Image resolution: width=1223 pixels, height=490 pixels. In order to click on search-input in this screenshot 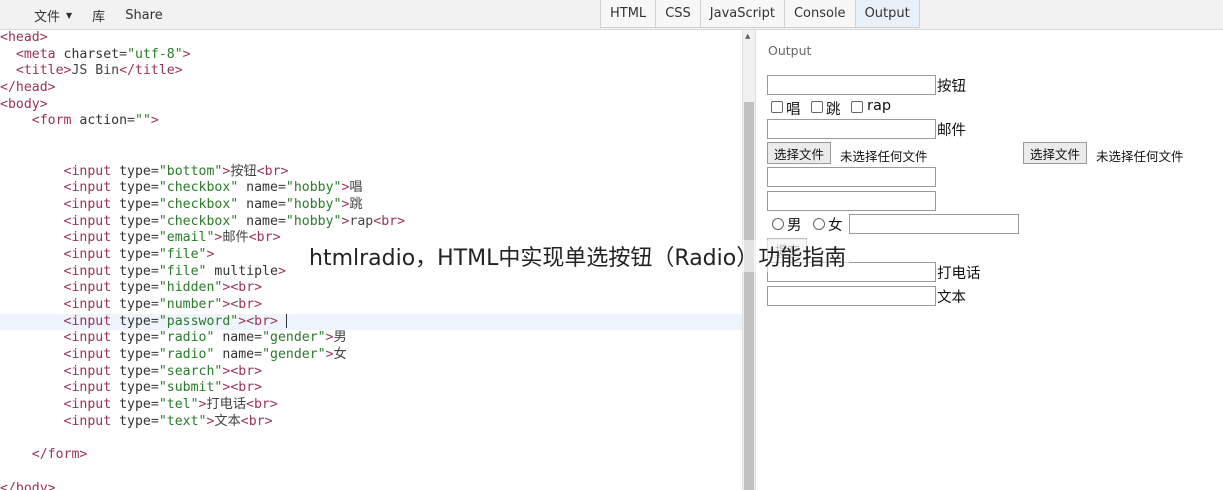, I will do `click(934, 224)`.